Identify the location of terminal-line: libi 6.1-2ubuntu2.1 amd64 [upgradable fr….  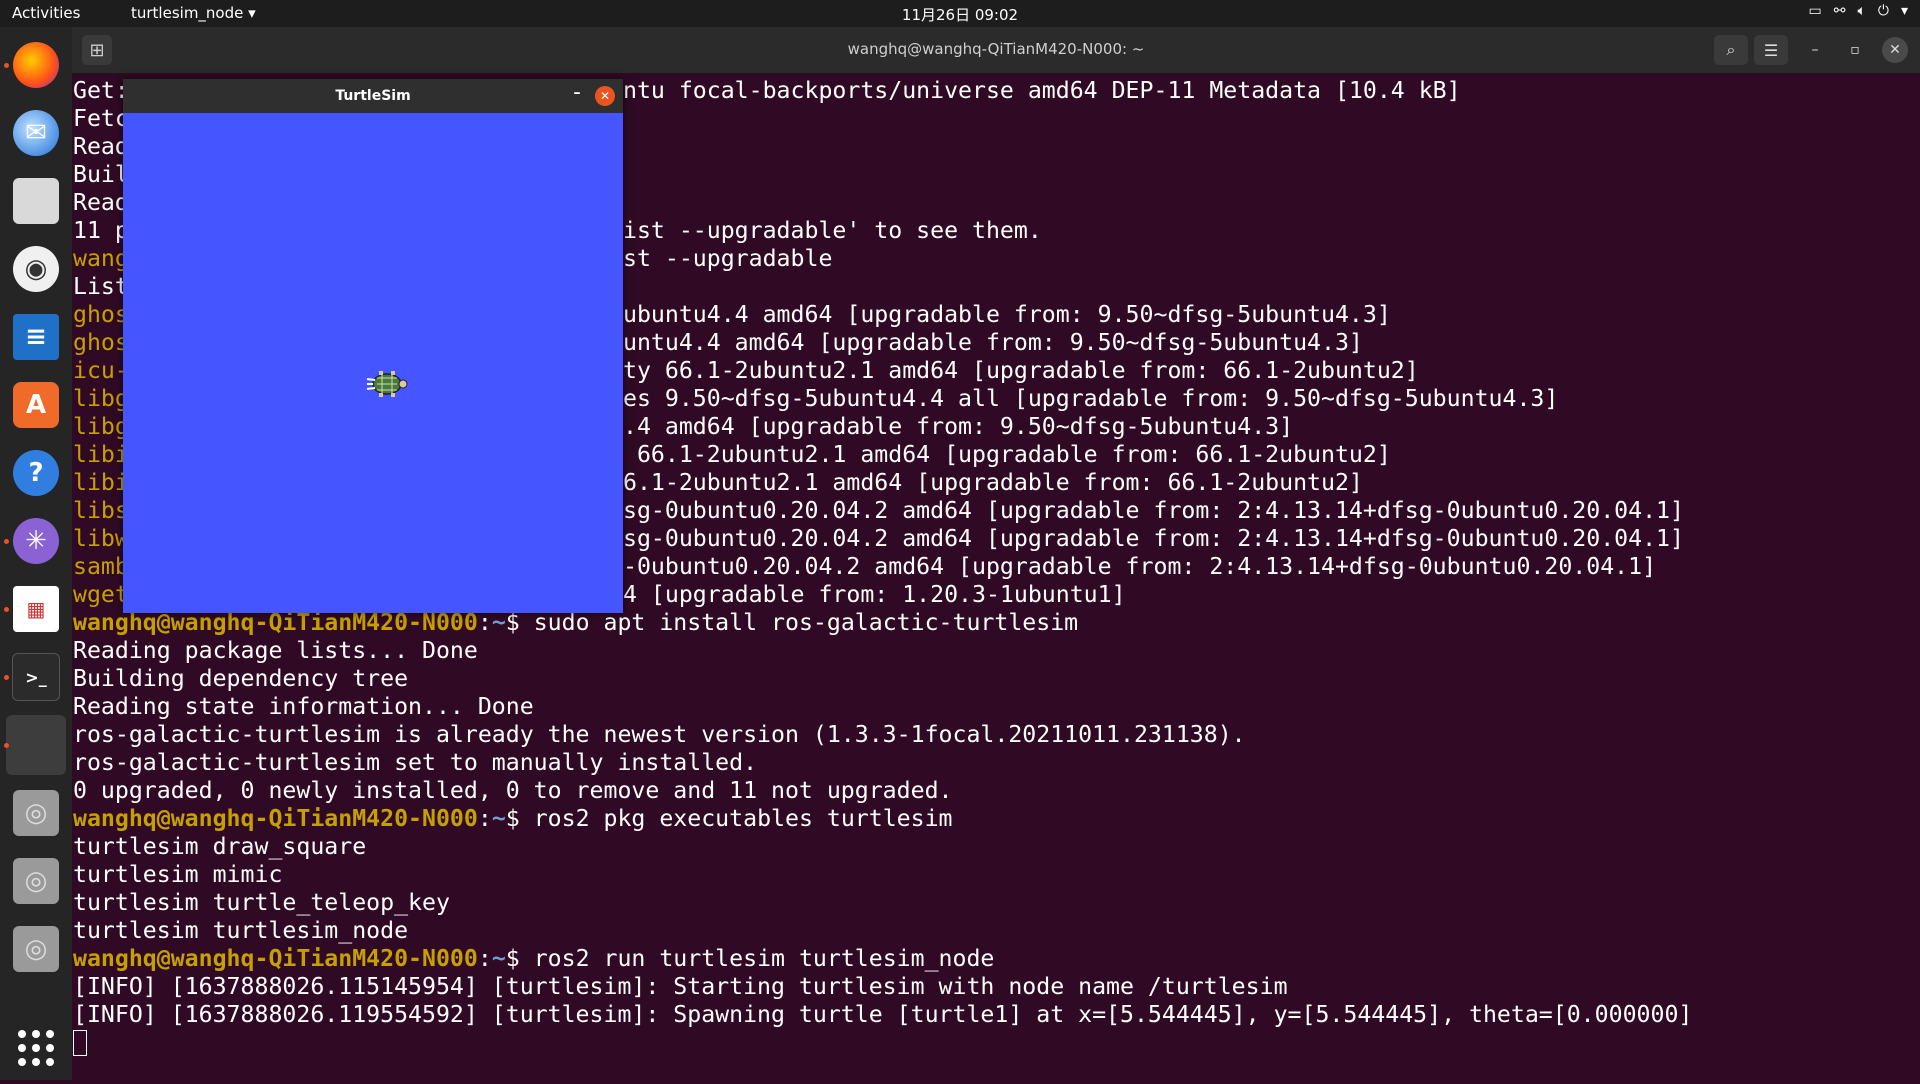
(718, 483).